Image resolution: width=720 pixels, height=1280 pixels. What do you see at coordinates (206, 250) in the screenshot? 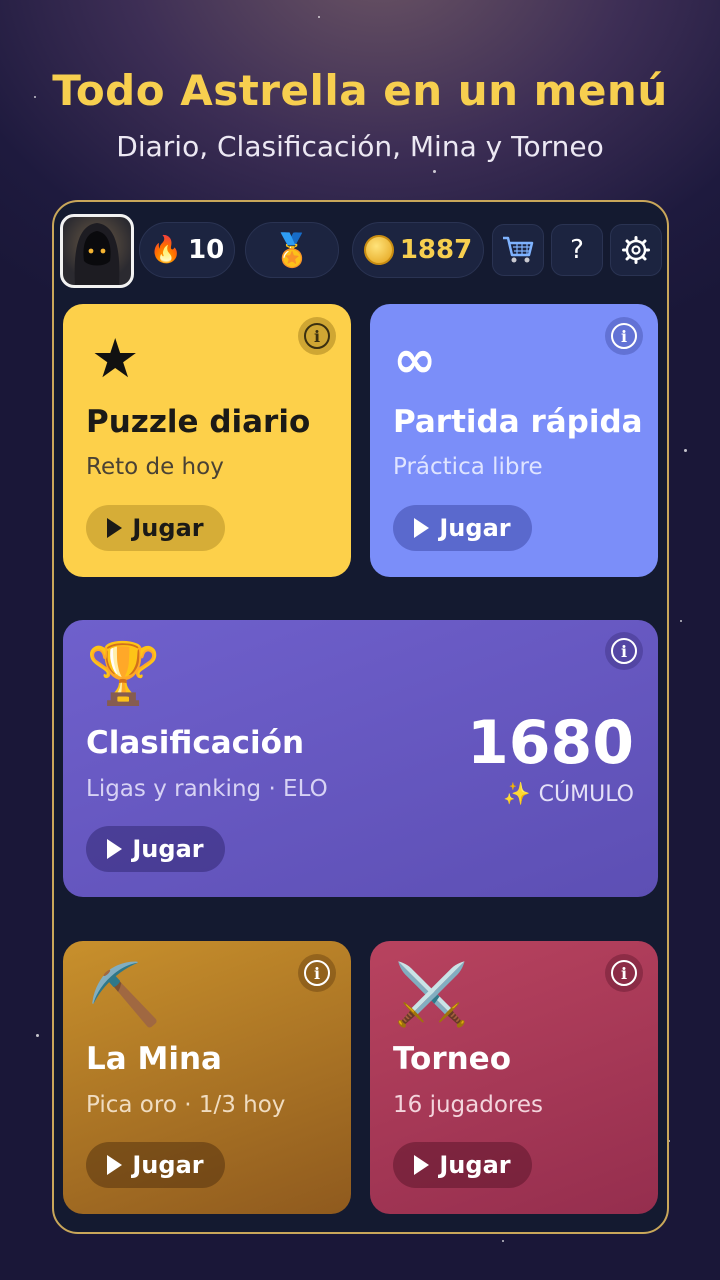
I see `streak-value: 10` at bounding box center [206, 250].